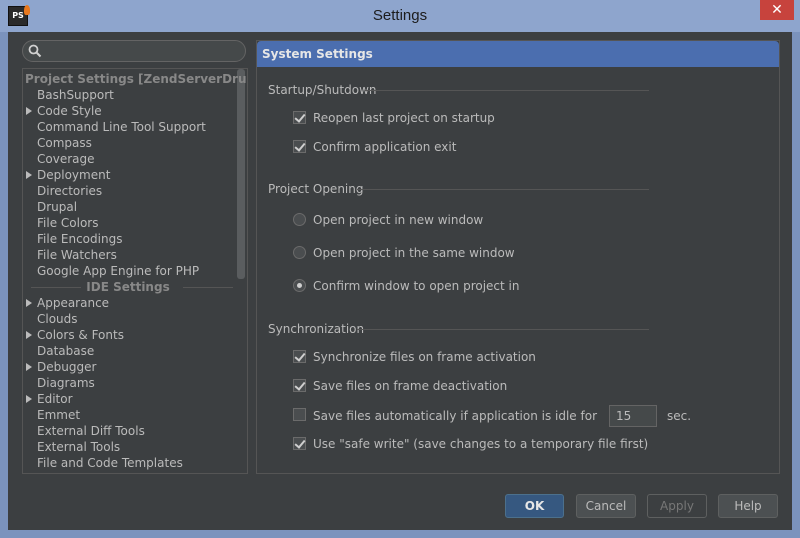 This screenshot has height=538, width=800. I want to click on ide-settings-header: IDE Settings, so click(128, 287).